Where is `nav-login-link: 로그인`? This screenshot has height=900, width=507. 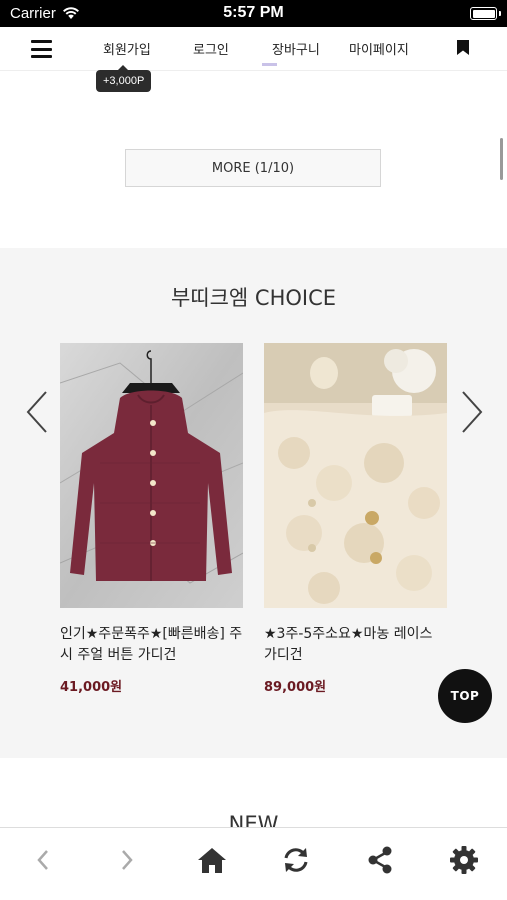
nav-login-link: 로그인 is located at coordinates (211, 48).